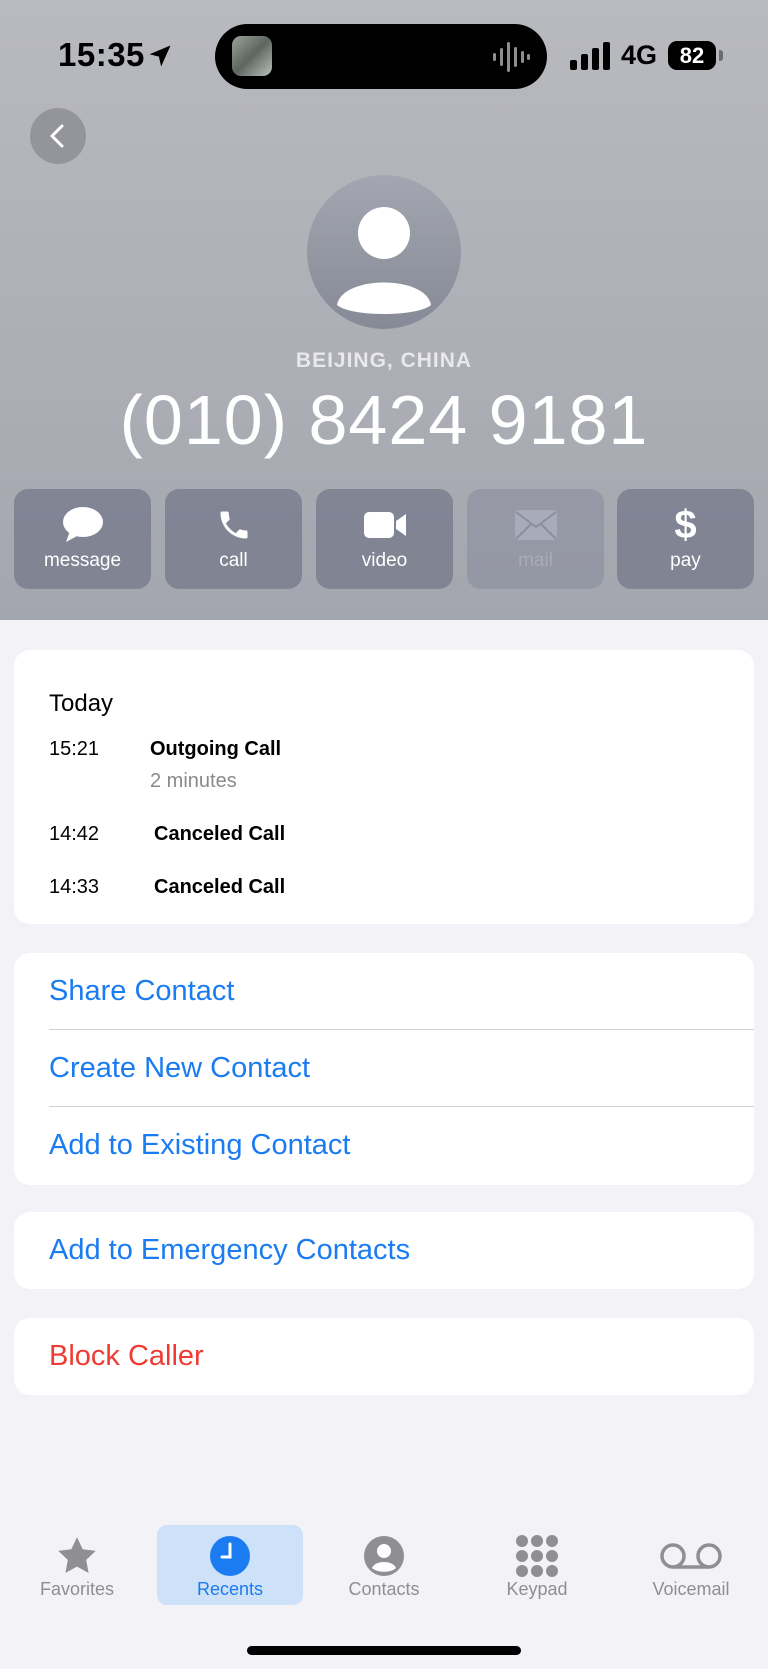 This screenshot has width=768, height=1669. What do you see at coordinates (381, 56) in the screenshot?
I see `dynamic-island` at bounding box center [381, 56].